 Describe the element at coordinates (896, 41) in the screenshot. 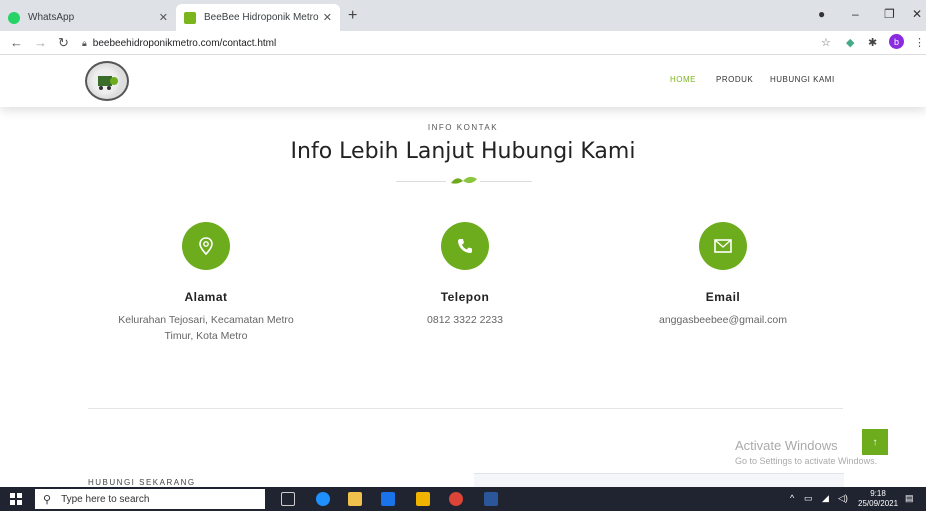

I see `profile-avatar: b` at that location.